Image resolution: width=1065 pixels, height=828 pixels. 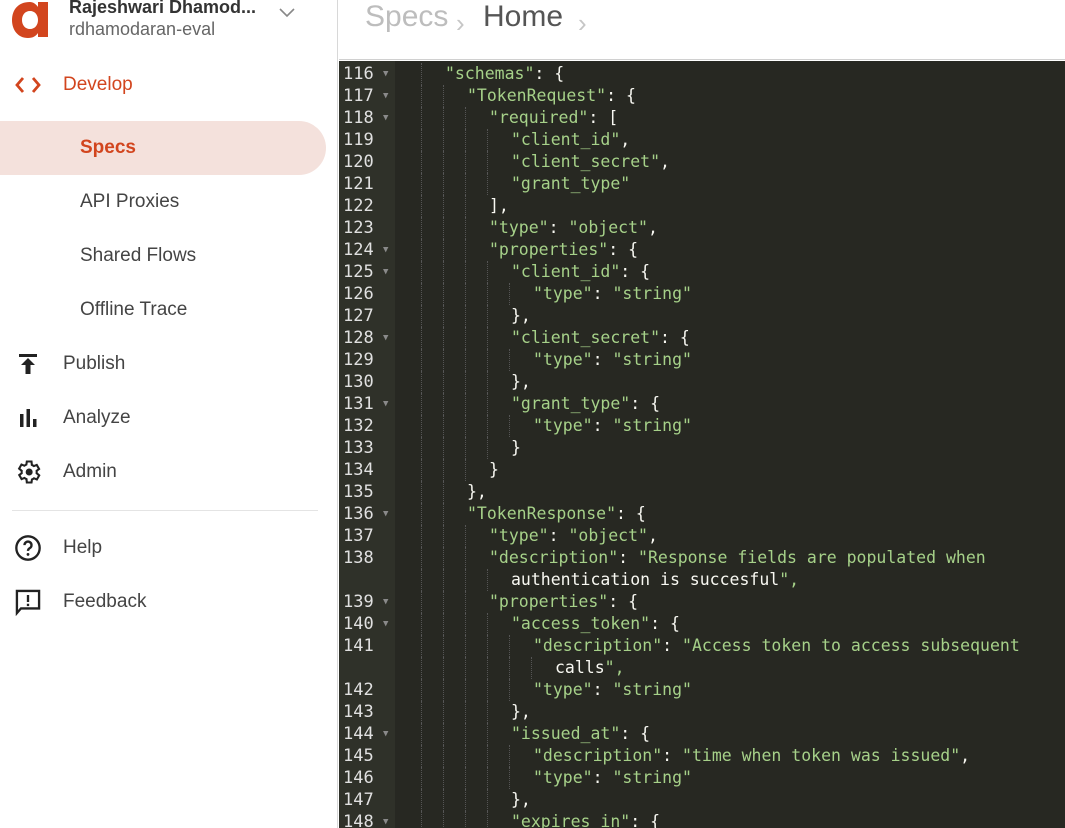 I want to click on code-text: "grant_type", so click(x=571, y=183).